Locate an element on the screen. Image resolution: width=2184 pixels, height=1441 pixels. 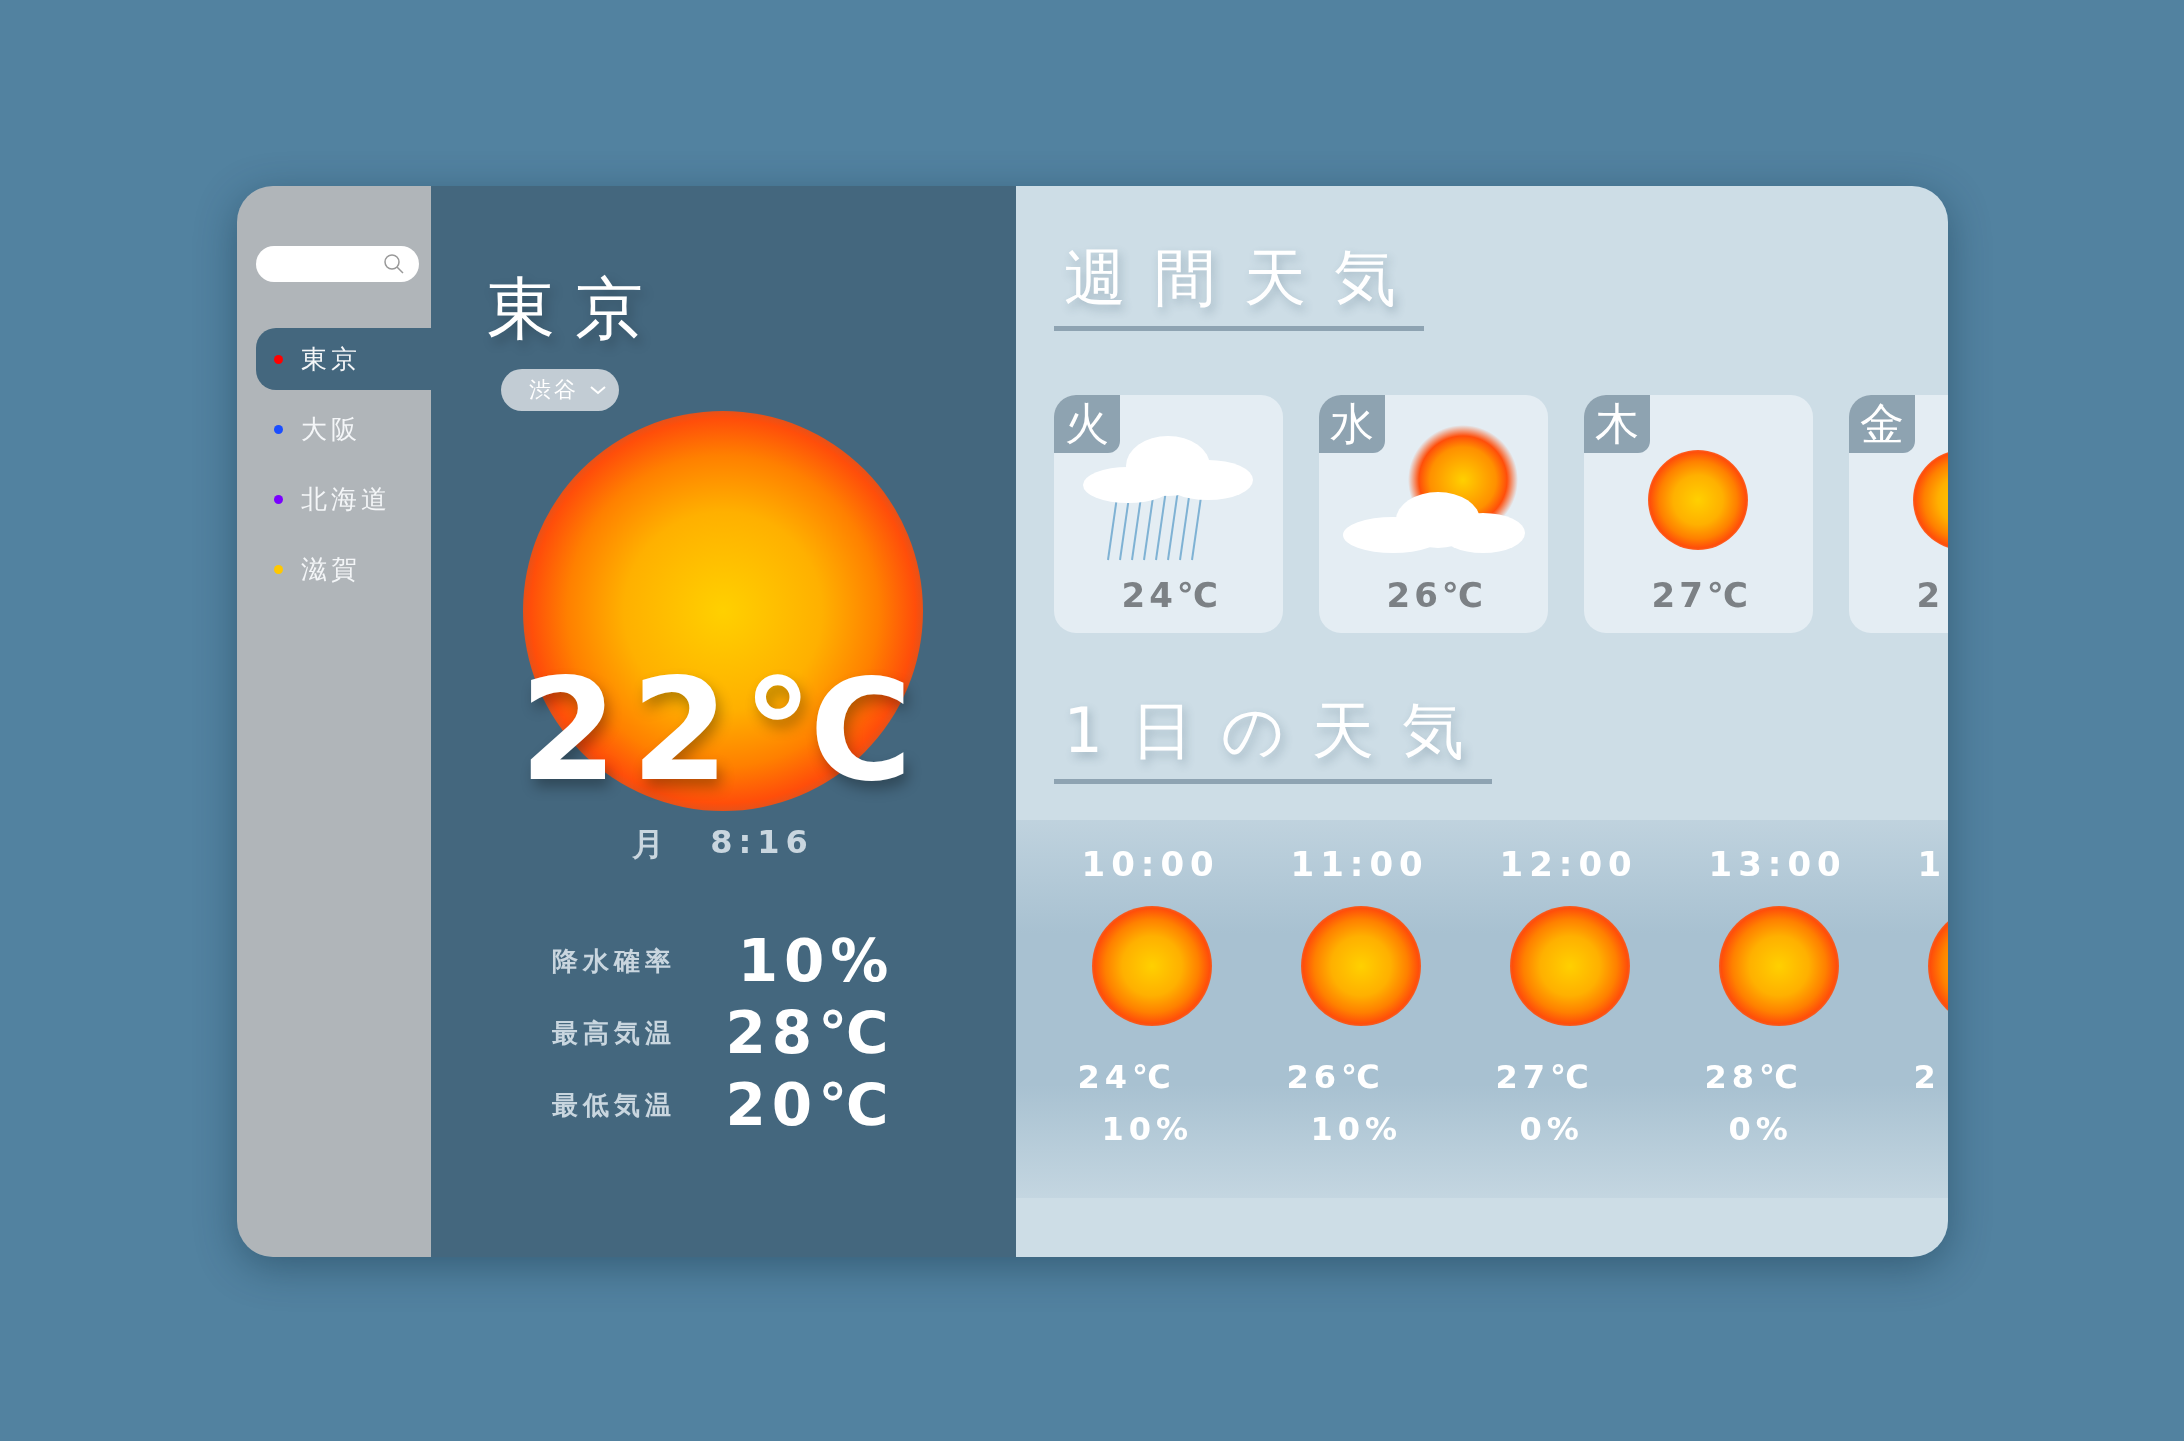
stat-value: 28℃ is located at coordinates (810, 1033).